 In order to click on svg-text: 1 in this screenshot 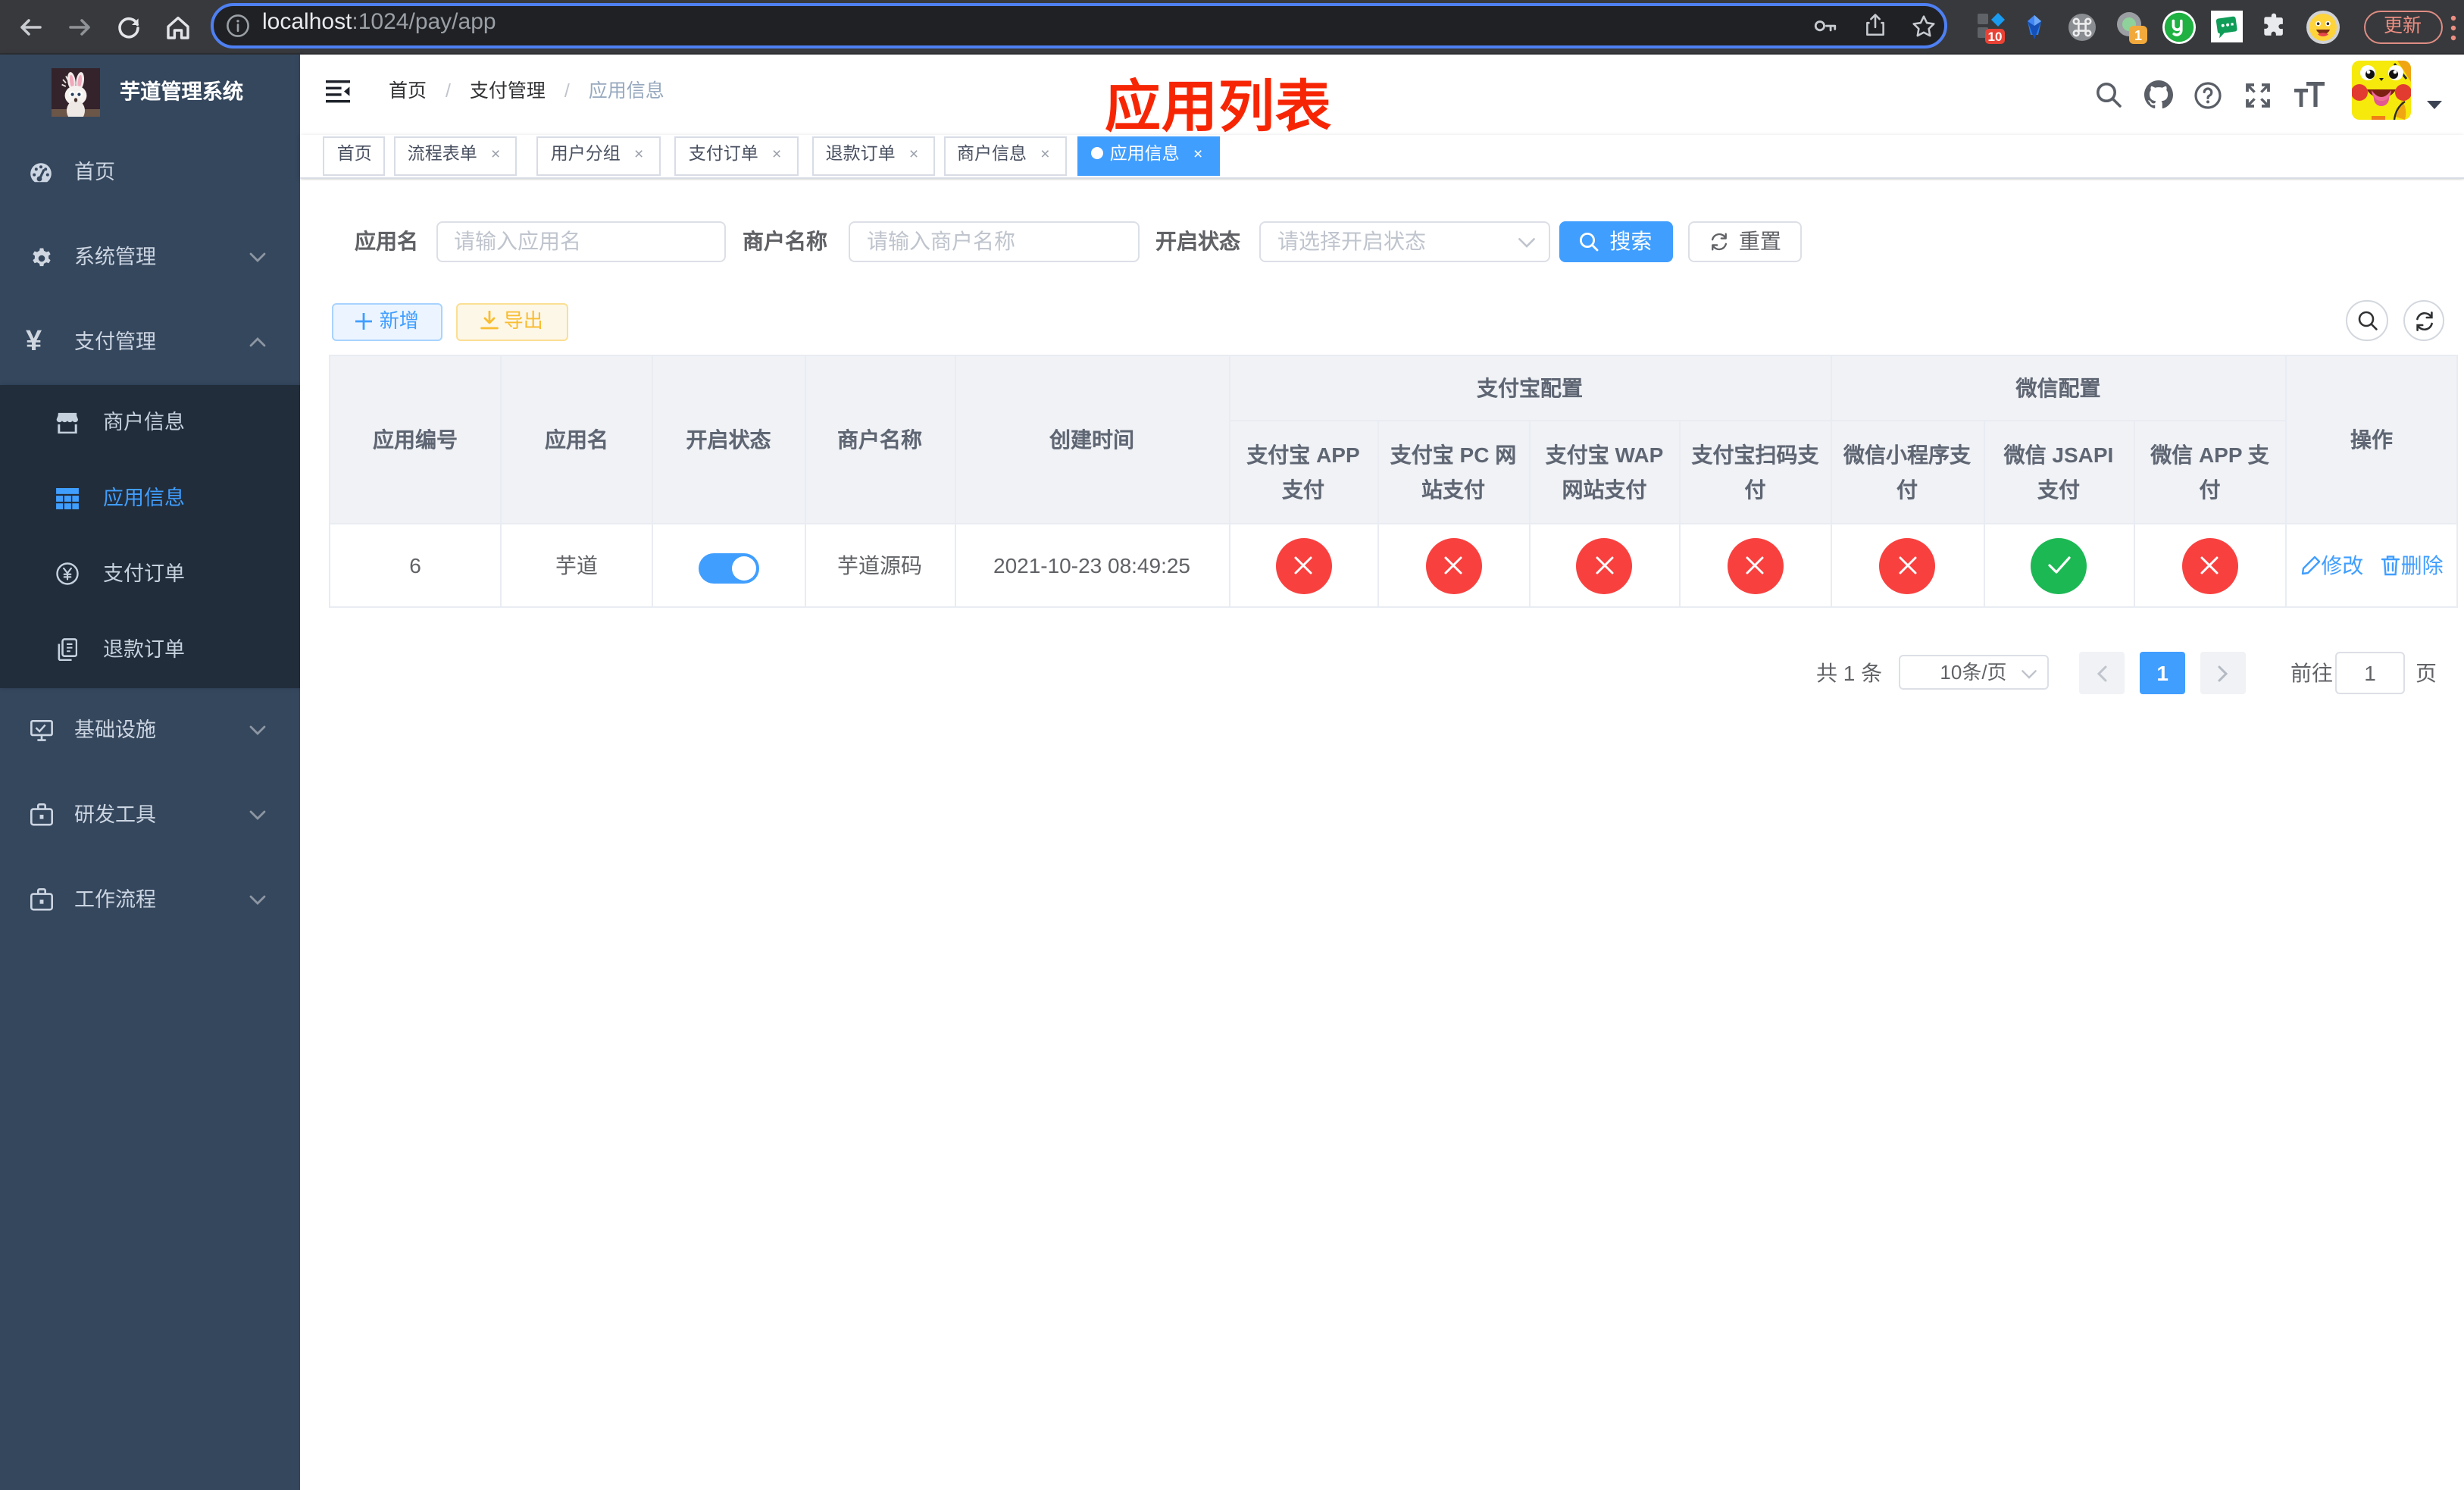, I will do `click(2138, 36)`.